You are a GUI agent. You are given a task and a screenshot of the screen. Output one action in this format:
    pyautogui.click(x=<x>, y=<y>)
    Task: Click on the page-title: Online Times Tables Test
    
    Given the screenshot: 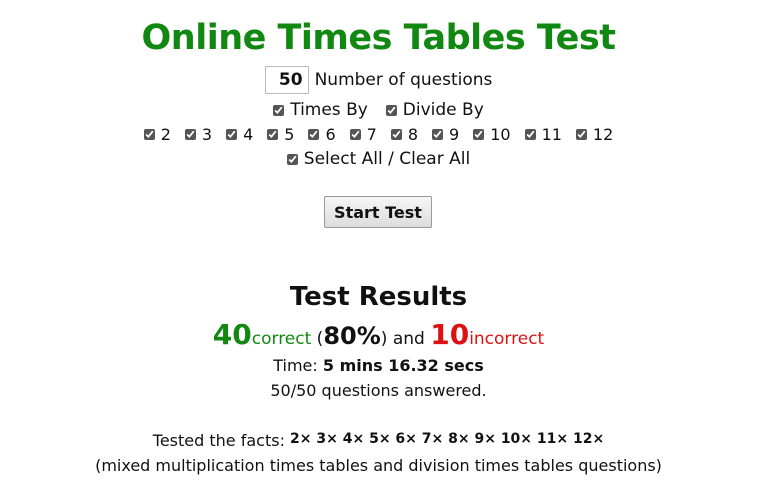 What is the action you would take?
    pyautogui.click(x=378, y=38)
    